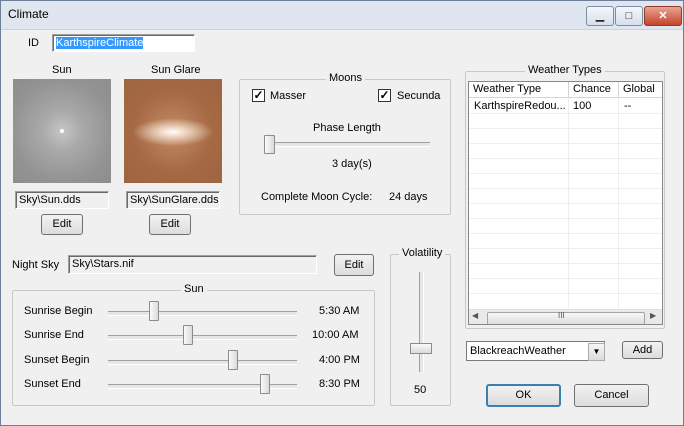 This screenshot has width=684, height=426. Describe the element at coordinates (173, 131) in the screenshot. I see `sun-glare-preview` at that location.